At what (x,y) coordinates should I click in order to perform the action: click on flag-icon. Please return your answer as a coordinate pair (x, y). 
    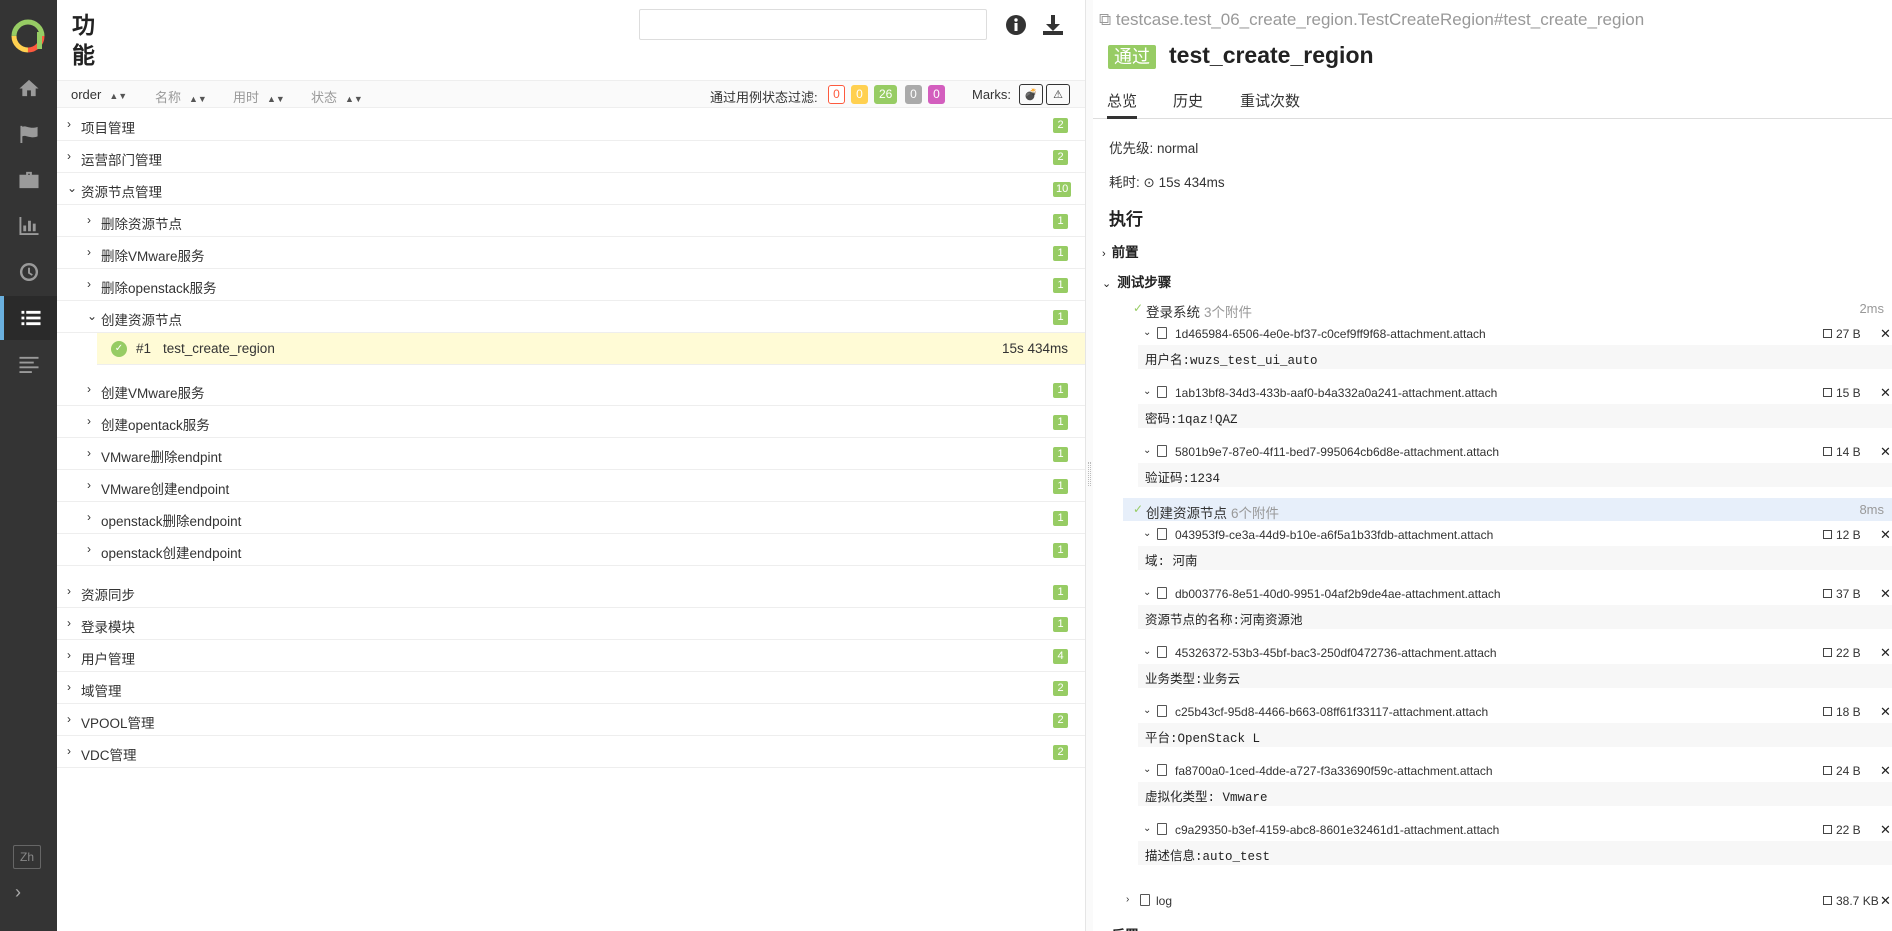
    Looking at the image, I should click on (28, 134).